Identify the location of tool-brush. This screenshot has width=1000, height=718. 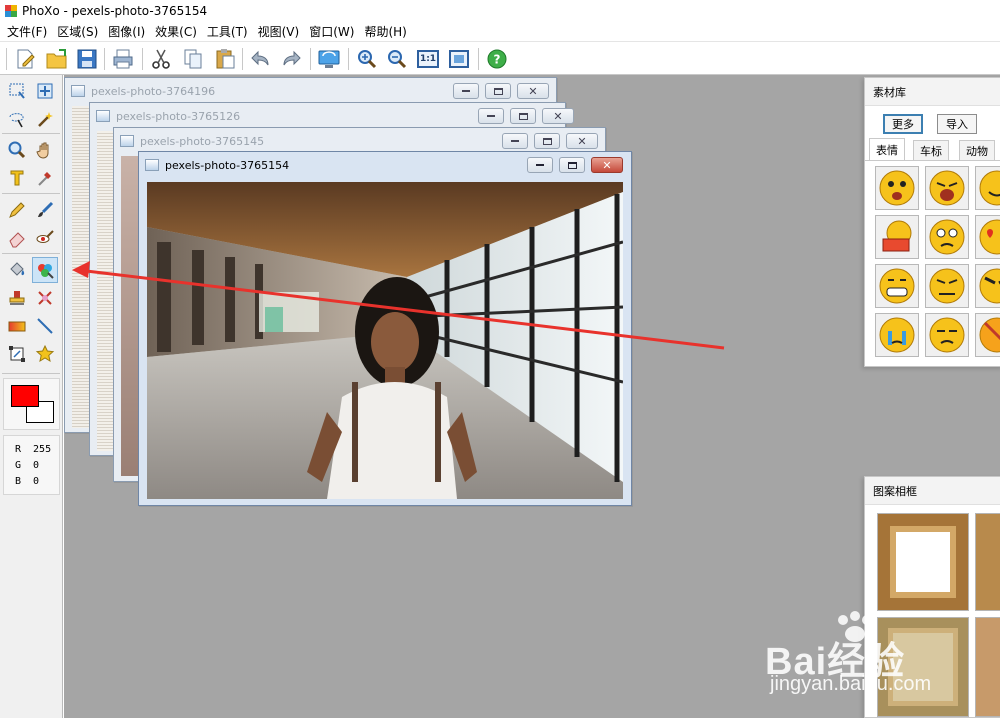
(45, 210).